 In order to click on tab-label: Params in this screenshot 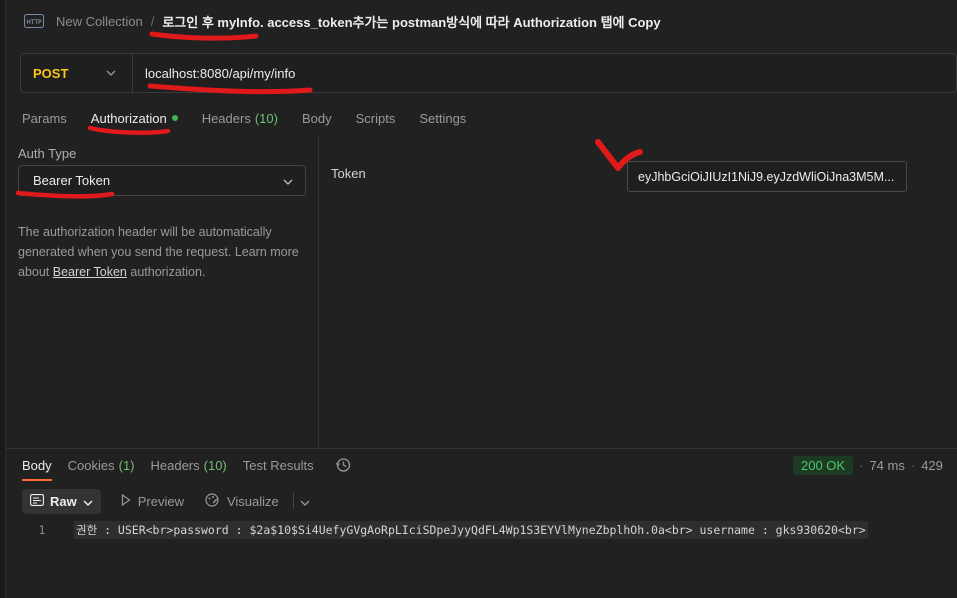, I will do `click(44, 118)`.